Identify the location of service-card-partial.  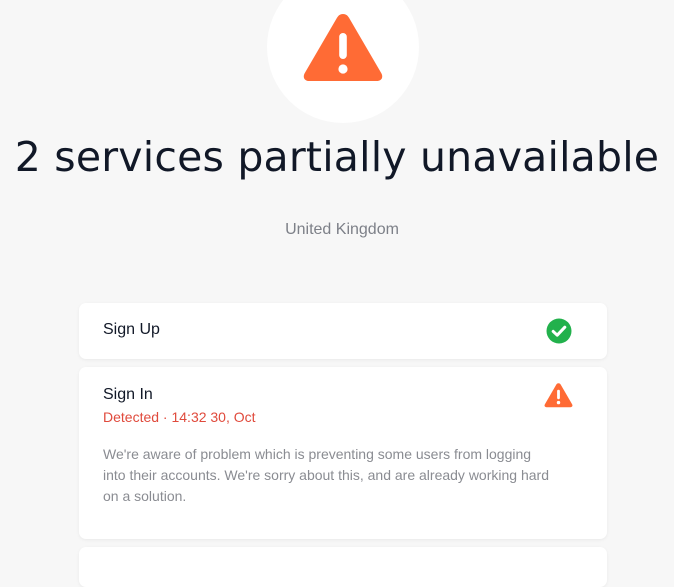
(343, 567).